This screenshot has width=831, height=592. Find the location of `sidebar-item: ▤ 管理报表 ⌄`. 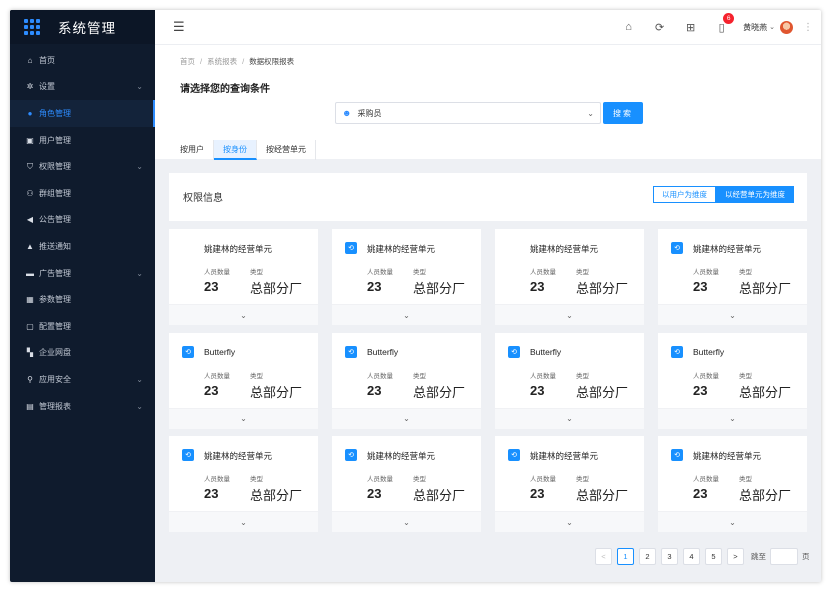

sidebar-item: ▤ 管理报表 ⌄ is located at coordinates (82, 406).